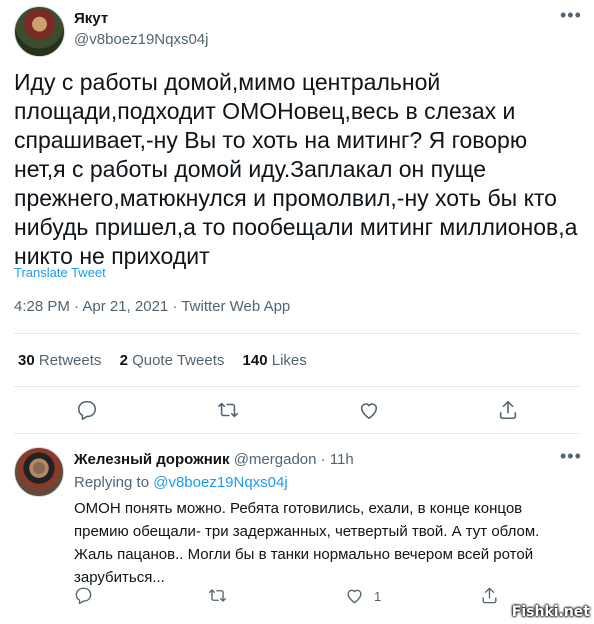 The image size is (594, 624). Describe the element at coordinates (39, 31) in the screenshot. I see `author-avatar` at that location.